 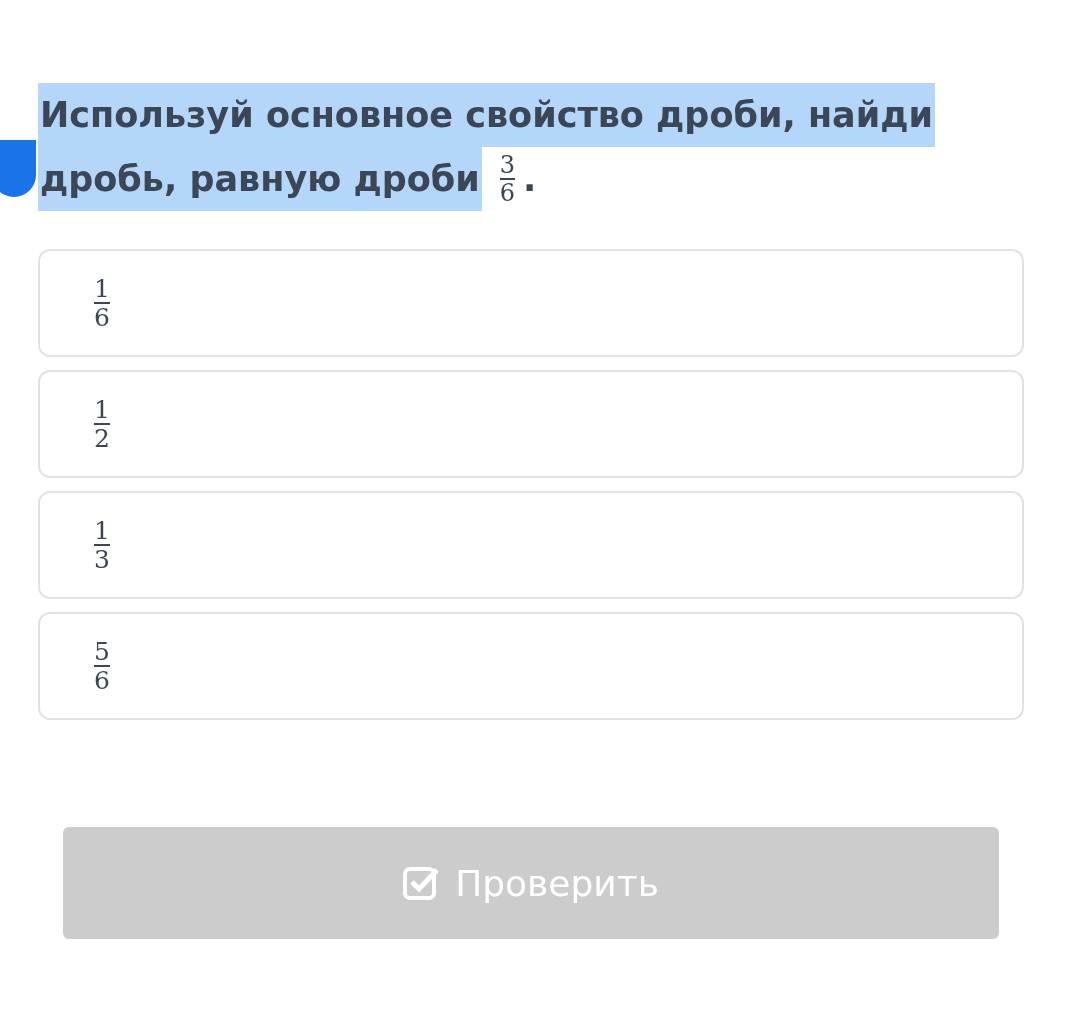 What do you see at coordinates (531, 424) in the screenshot?
I see `answer-option: 1 2` at bounding box center [531, 424].